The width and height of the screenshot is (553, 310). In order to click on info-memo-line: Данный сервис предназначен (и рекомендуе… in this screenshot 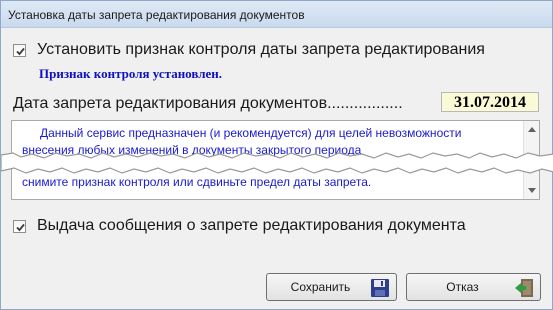, I will do `click(251, 133)`.